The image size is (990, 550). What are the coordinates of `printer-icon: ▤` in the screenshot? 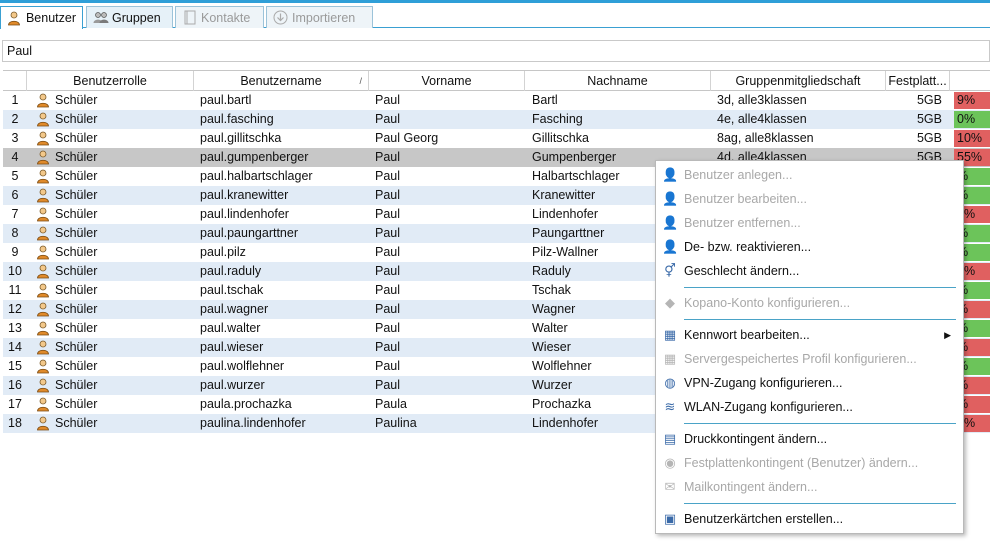 It's located at (670, 438).